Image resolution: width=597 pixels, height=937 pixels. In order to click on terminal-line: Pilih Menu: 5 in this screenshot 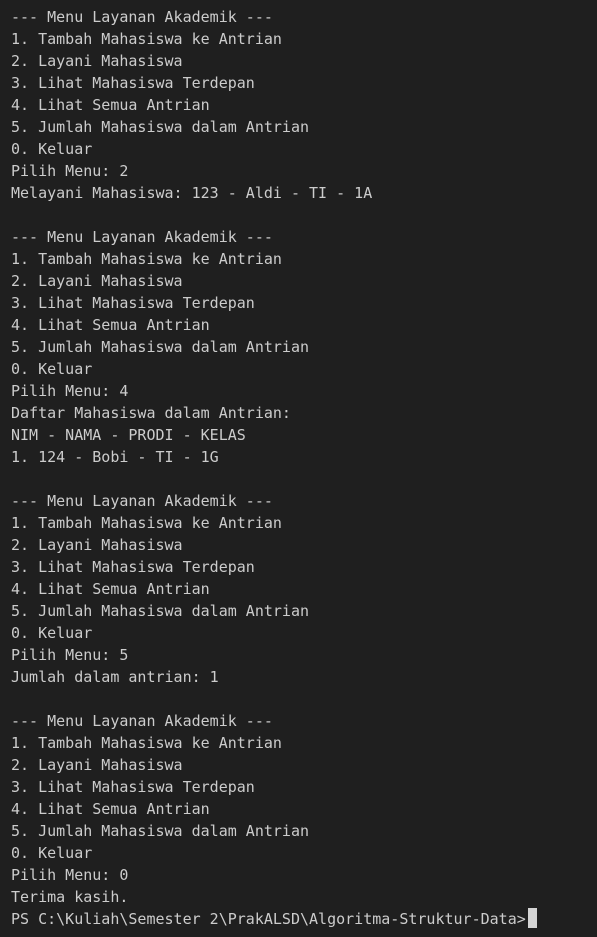, I will do `click(70, 655)`.